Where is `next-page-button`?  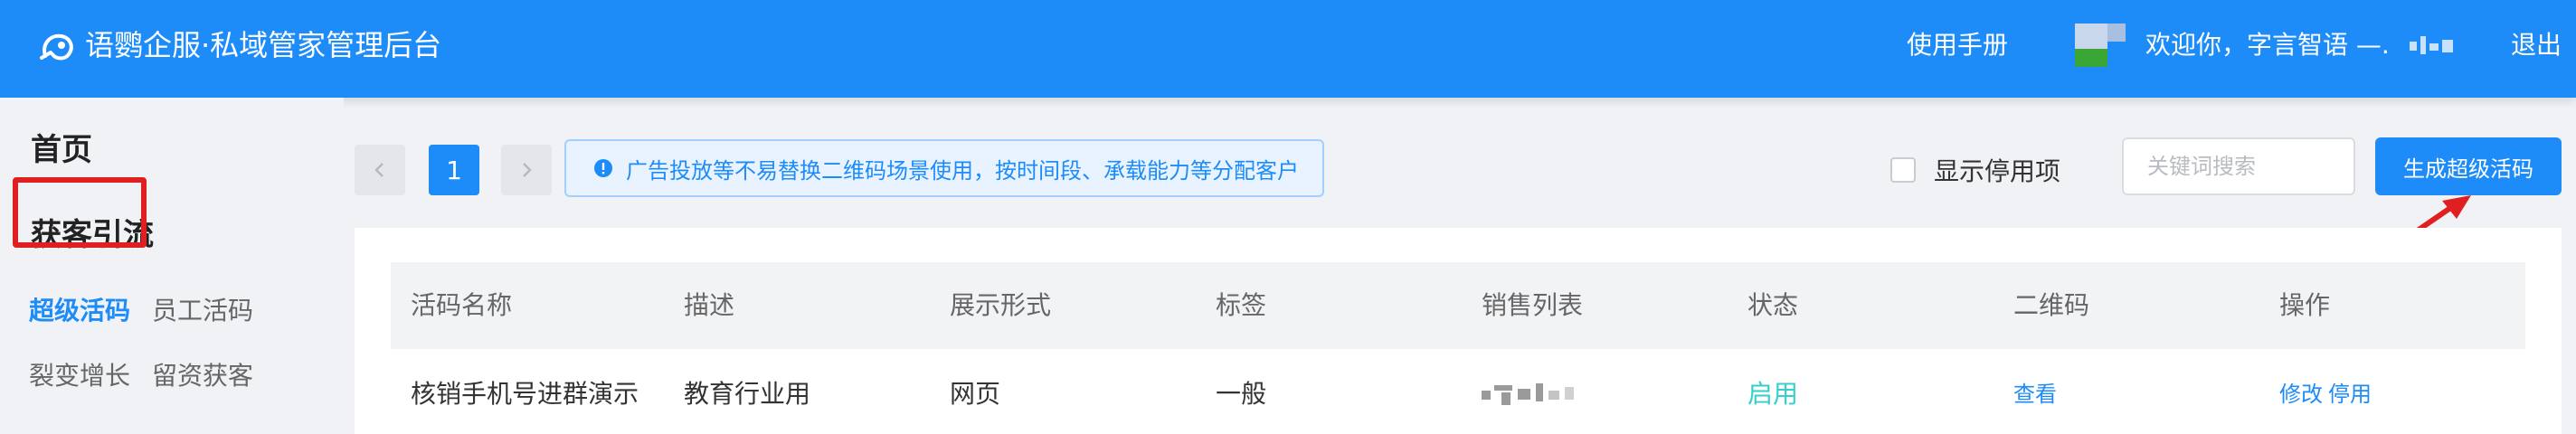 next-page-button is located at coordinates (526, 170).